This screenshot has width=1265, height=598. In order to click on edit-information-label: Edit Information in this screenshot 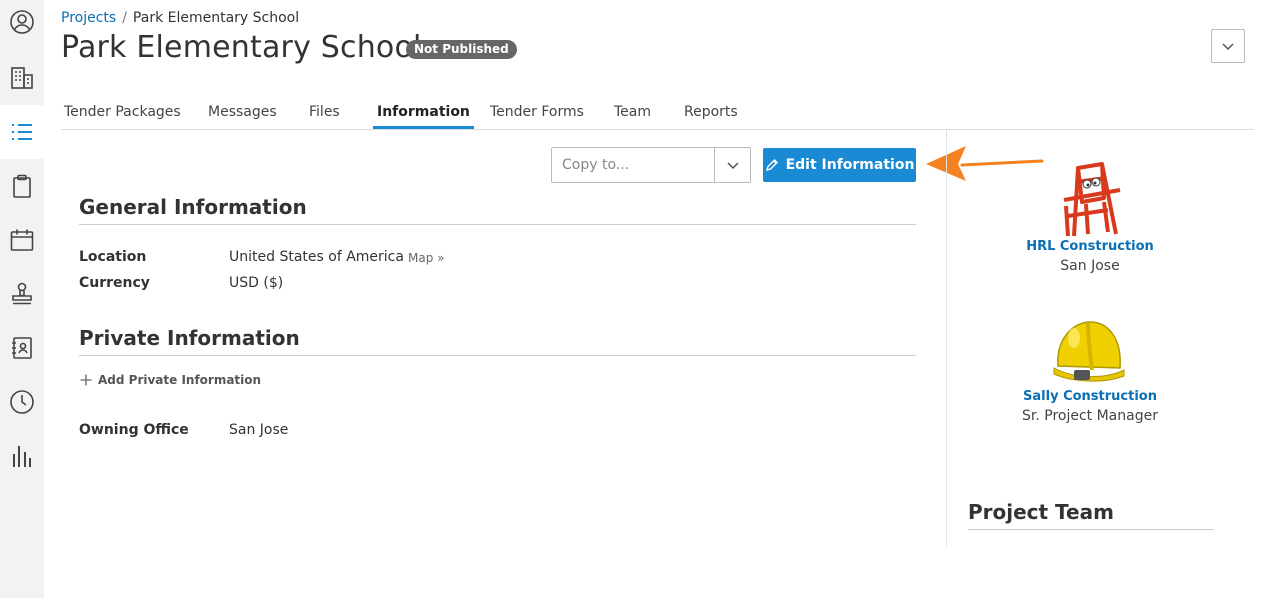, I will do `click(850, 165)`.